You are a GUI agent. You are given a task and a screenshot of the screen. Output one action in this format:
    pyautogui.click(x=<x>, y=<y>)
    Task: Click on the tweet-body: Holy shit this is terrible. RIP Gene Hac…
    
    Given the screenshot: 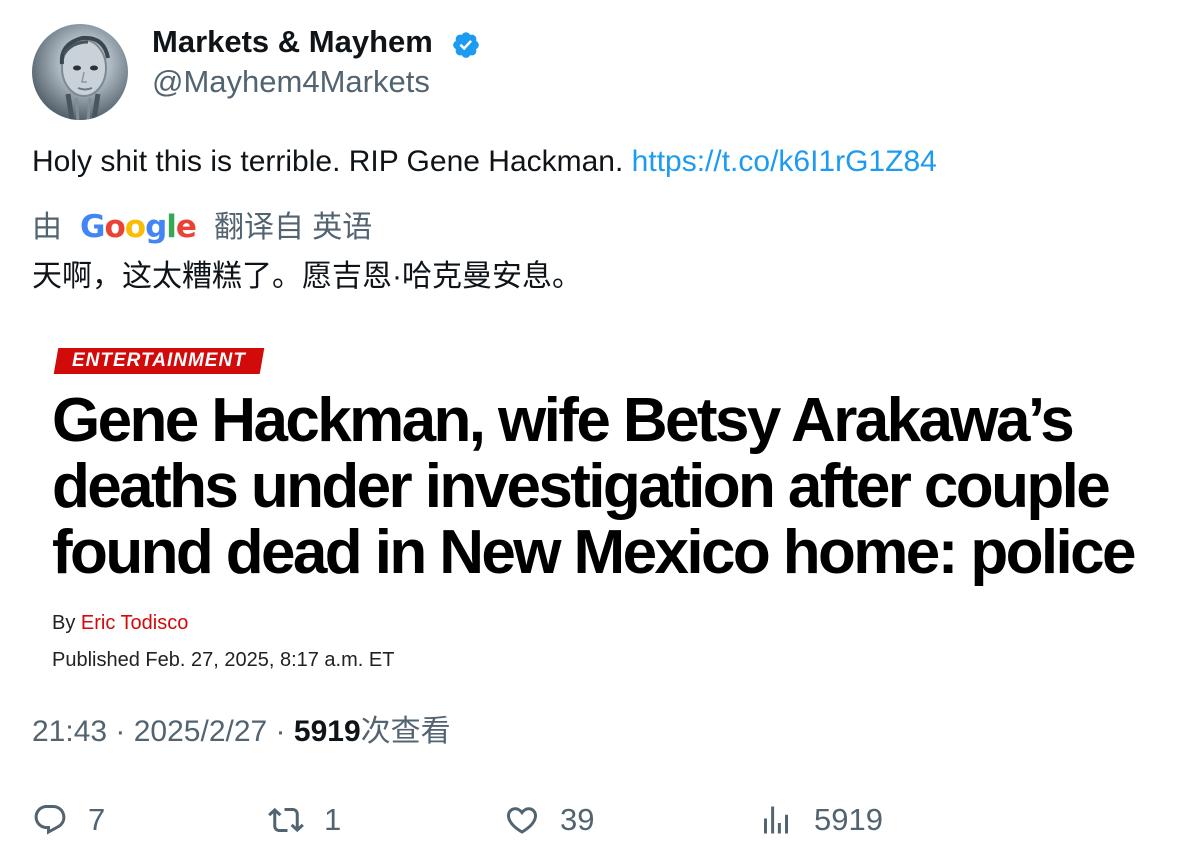 What is the action you would take?
    pyautogui.click(x=328, y=161)
    